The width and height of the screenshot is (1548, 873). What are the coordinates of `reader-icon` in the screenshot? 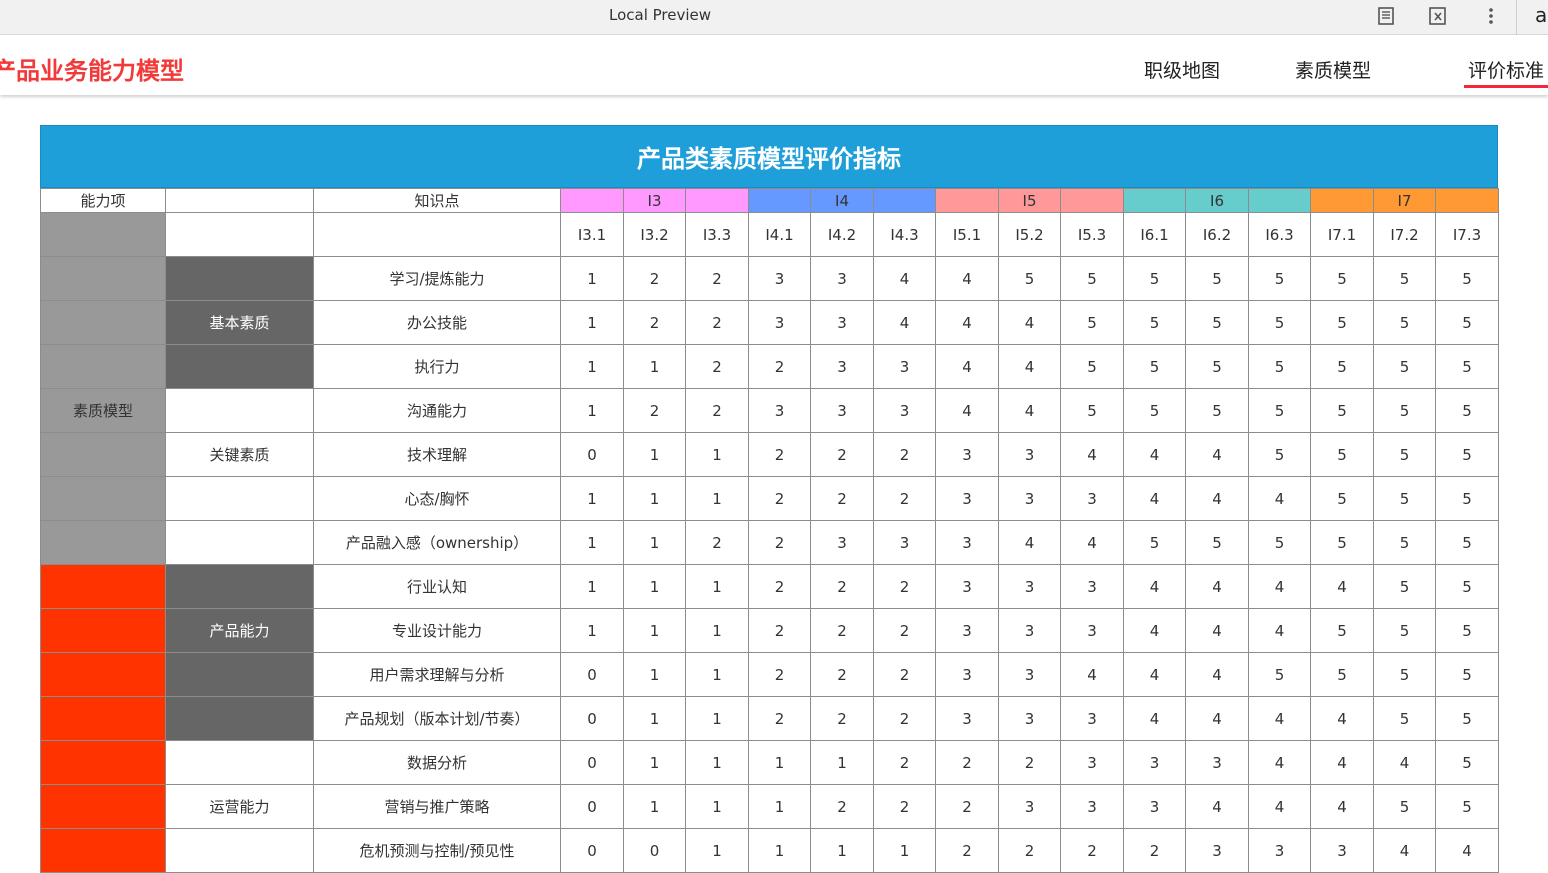 It's located at (1386, 16).